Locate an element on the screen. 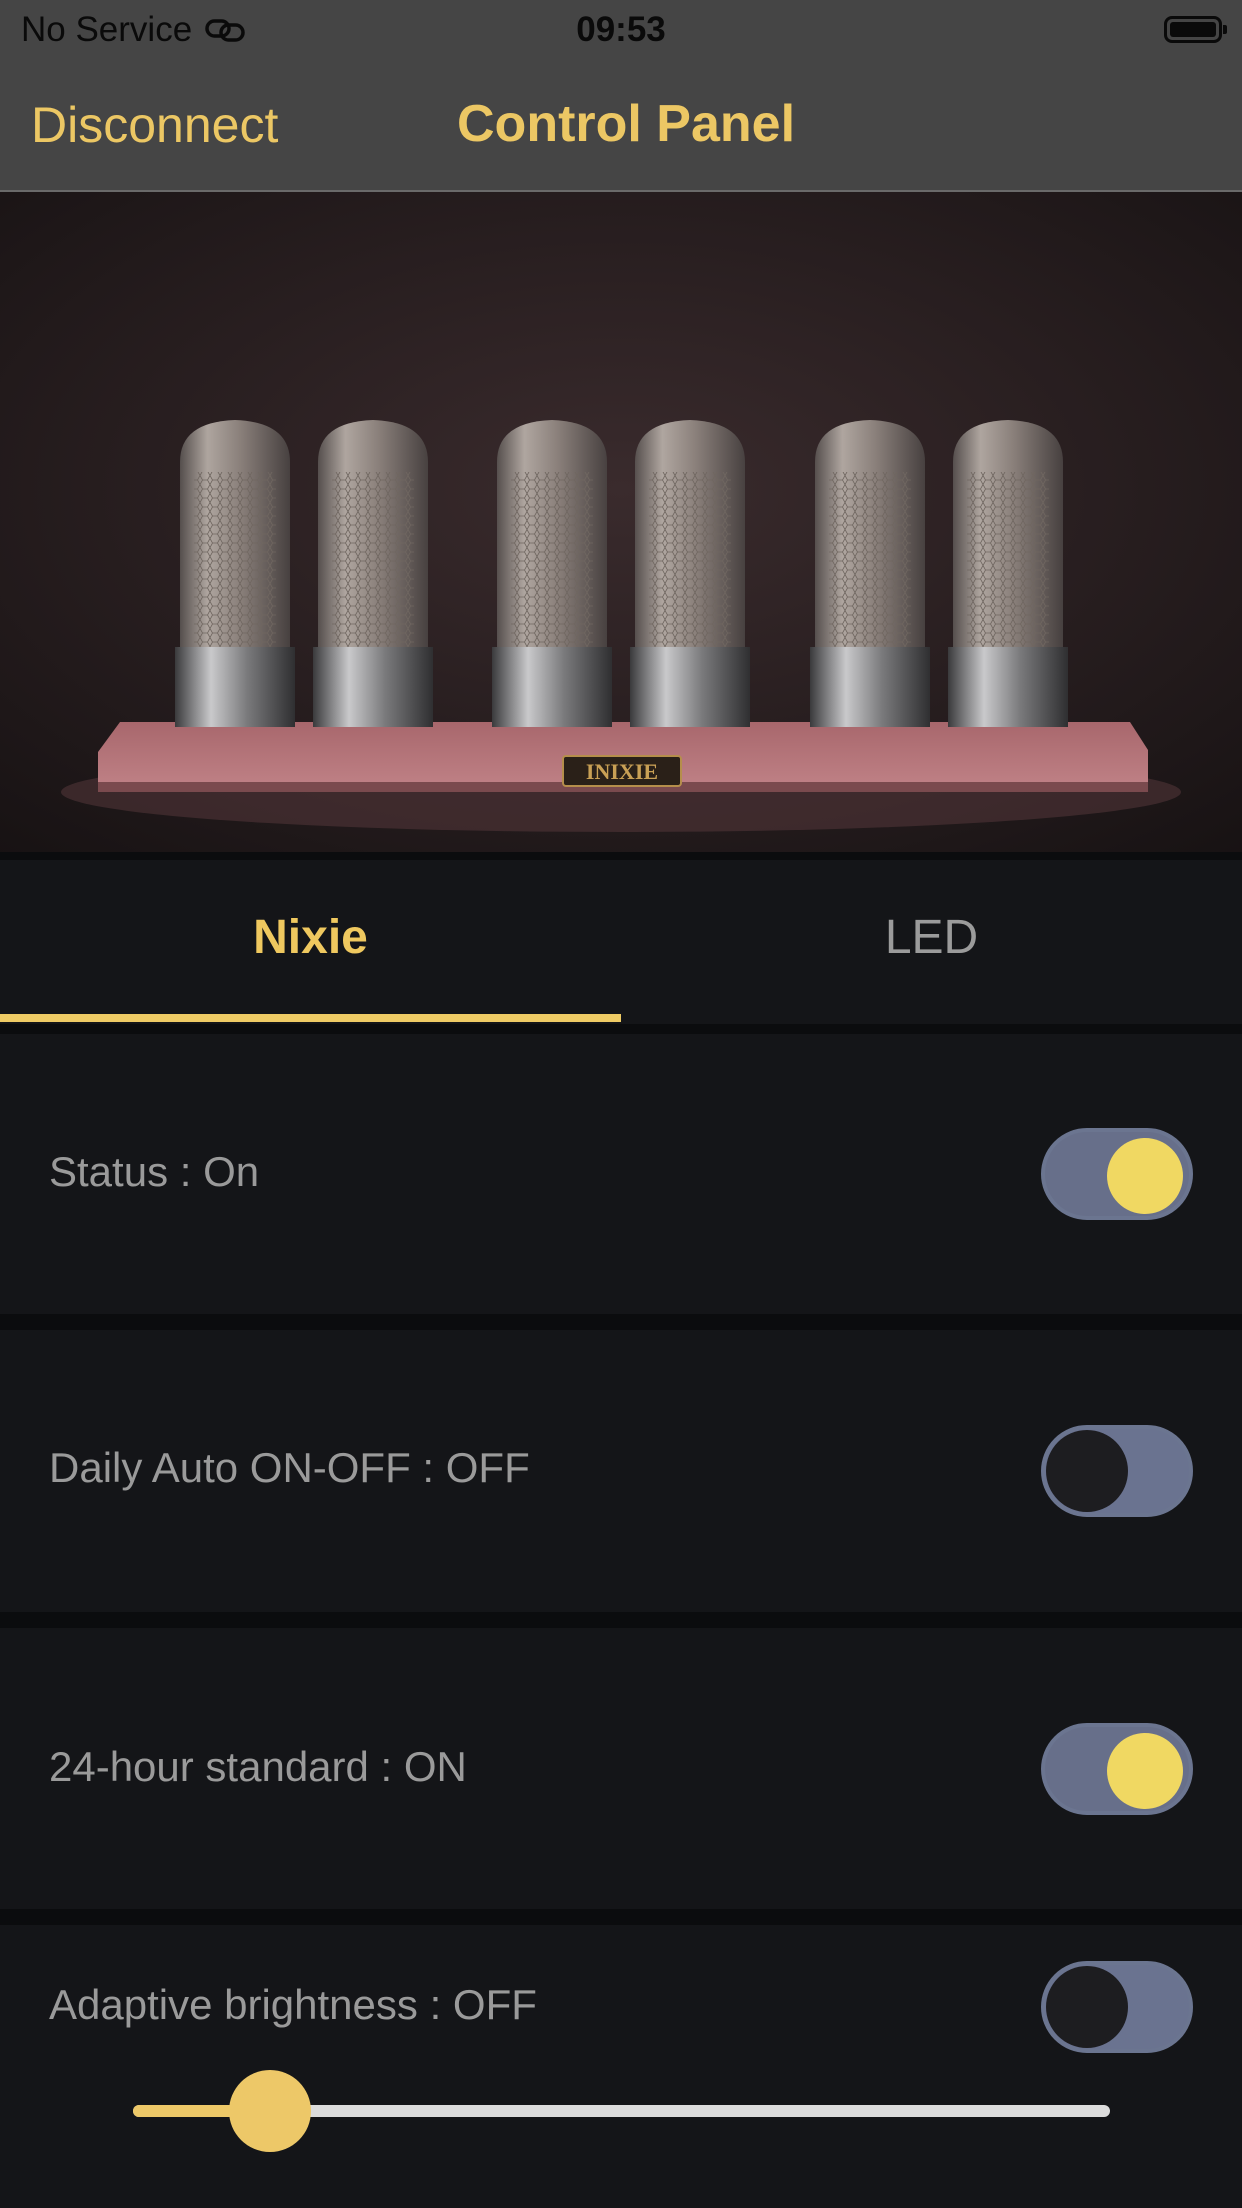 The width and height of the screenshot is (1242, 2208). tab-bar: Nixie LED is located at coordinates (621, 942).